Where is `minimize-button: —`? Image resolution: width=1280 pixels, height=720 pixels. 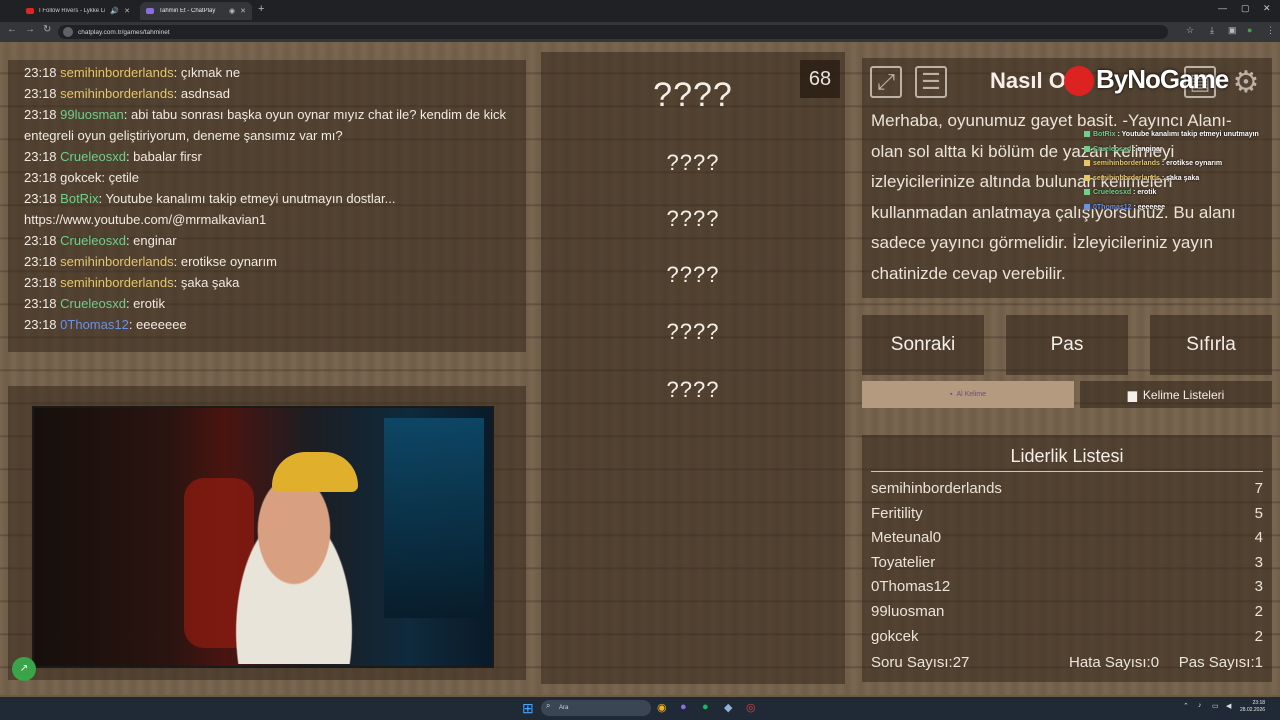
minimize-button: — is located at coordinates (1222, 8).